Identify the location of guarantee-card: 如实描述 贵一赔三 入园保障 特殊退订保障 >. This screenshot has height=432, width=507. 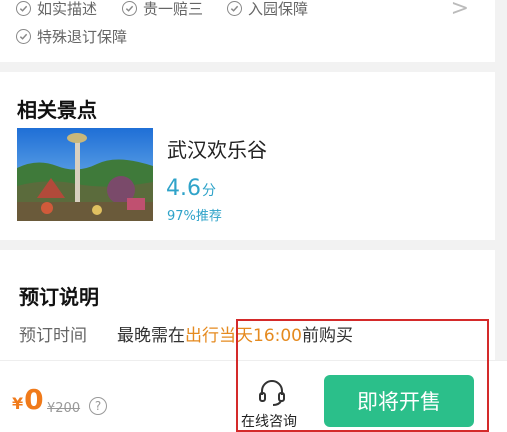
(247, 31).